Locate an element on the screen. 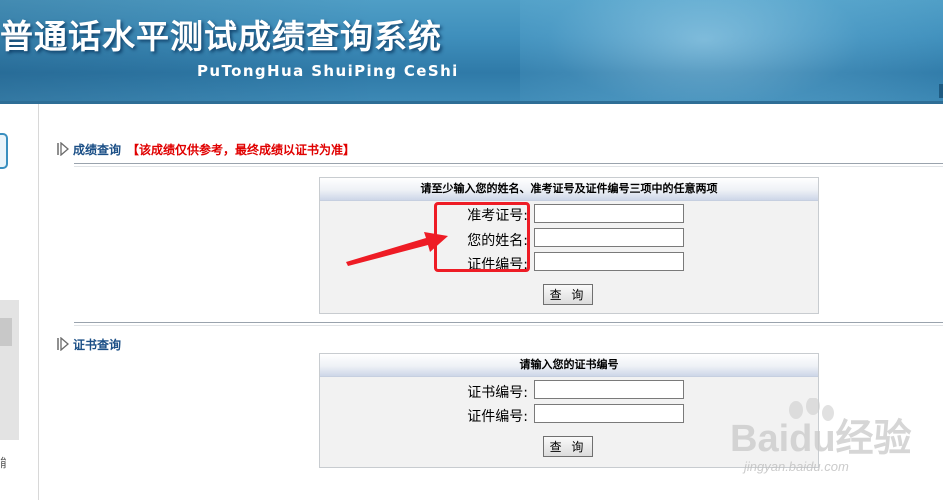 The height and width of the screenshot is (500, 943). score-query-label: 成绩查询 is located at coordinates (97, 150).